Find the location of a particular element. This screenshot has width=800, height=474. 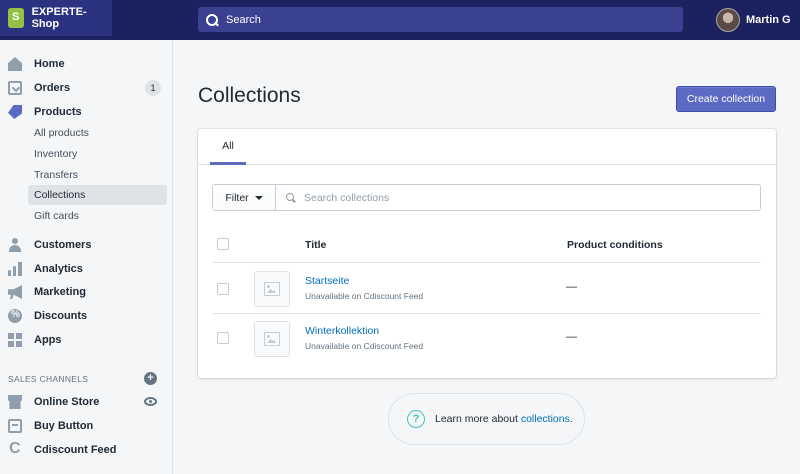

collection-title-link: Startseite is located at coordinates (327, 281).